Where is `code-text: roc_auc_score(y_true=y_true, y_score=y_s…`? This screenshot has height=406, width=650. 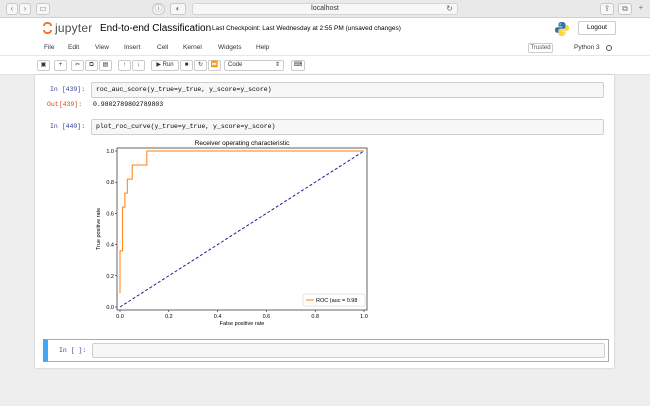
code-text: roc_auc_score(y_true=y_true, y_score=y_s… is located at coordinates (184, 89).